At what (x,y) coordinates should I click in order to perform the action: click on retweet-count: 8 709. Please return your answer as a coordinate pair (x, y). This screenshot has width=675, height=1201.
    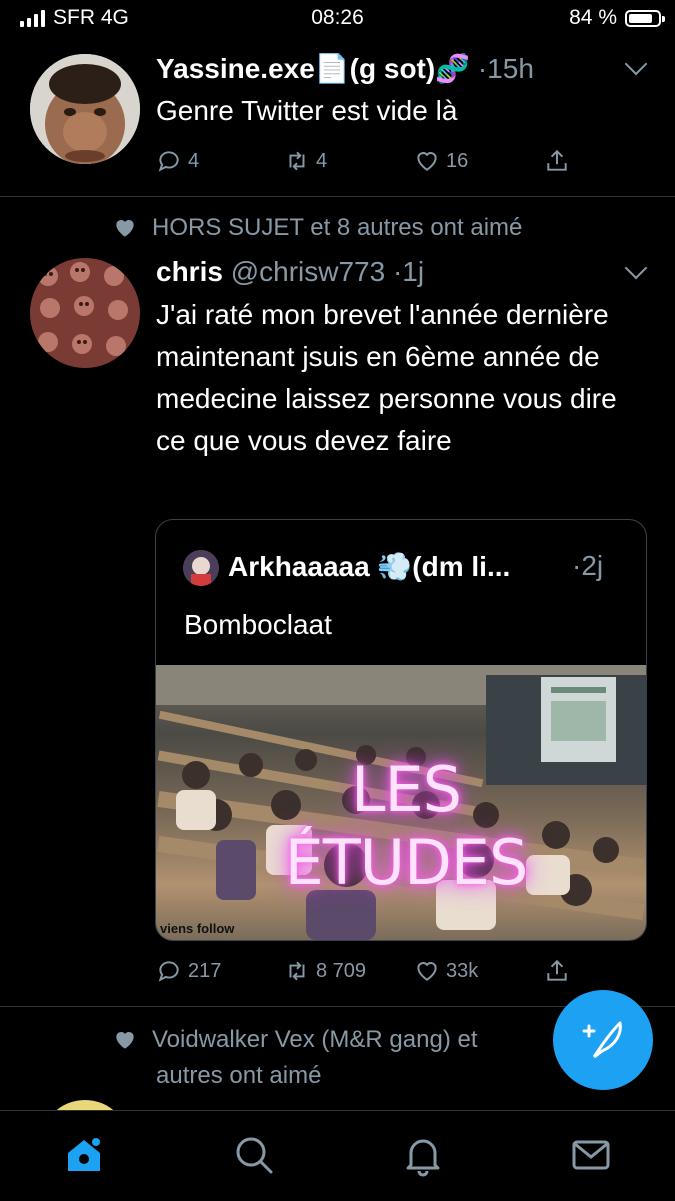
    Looking at the image, I should click on (341, 970).